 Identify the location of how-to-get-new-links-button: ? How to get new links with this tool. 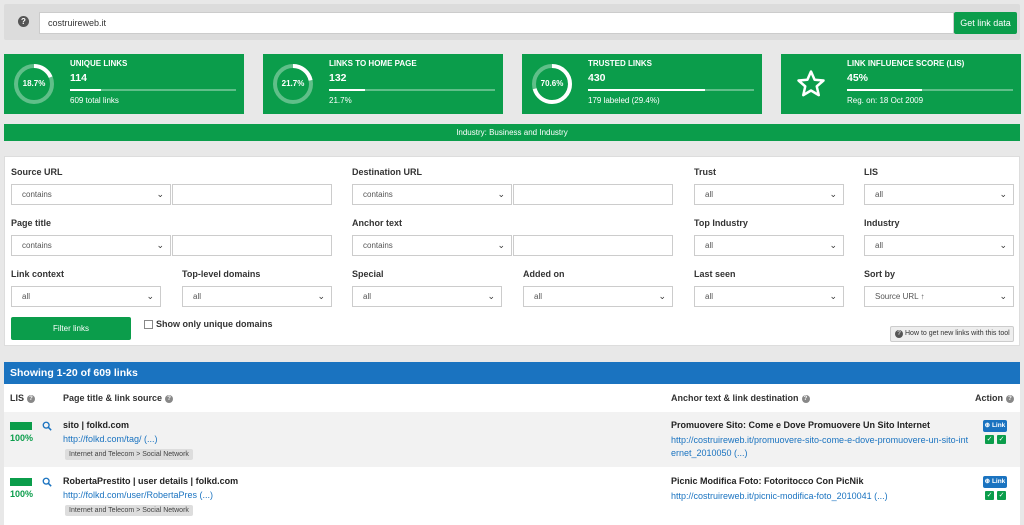
(952, 334).